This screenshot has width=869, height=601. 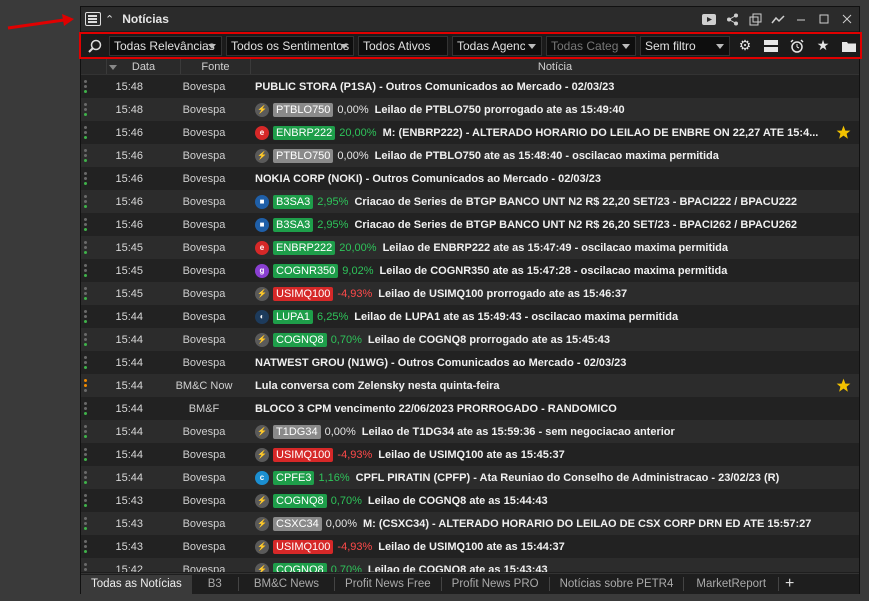 What do you see at coordinates (287, 584) in the screenshot?
I see `tab-bmc-news: BM&C News` at bounding box center [287, 584].